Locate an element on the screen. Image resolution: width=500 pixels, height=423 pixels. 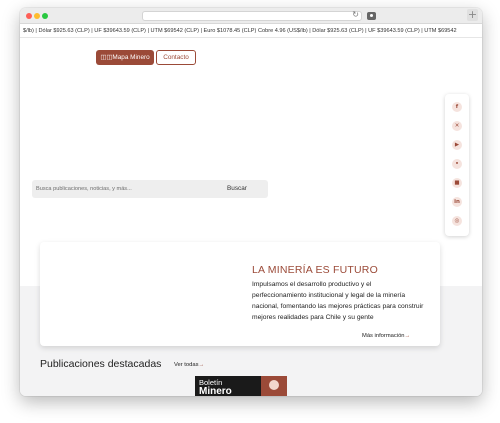
linkedin-icon: in is located at coordinates (457, 202).